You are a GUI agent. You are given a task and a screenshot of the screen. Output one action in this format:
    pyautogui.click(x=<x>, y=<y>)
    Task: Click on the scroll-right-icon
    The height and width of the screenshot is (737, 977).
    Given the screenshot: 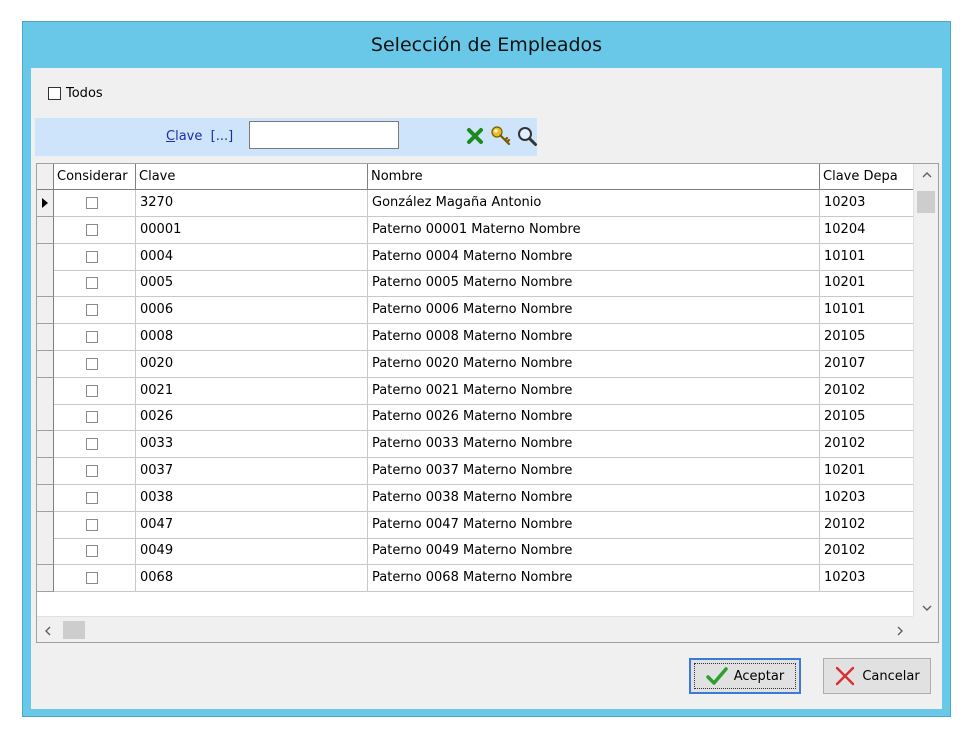 What is the action you would take?
    pyautogui.click(x=900, y=632)
    